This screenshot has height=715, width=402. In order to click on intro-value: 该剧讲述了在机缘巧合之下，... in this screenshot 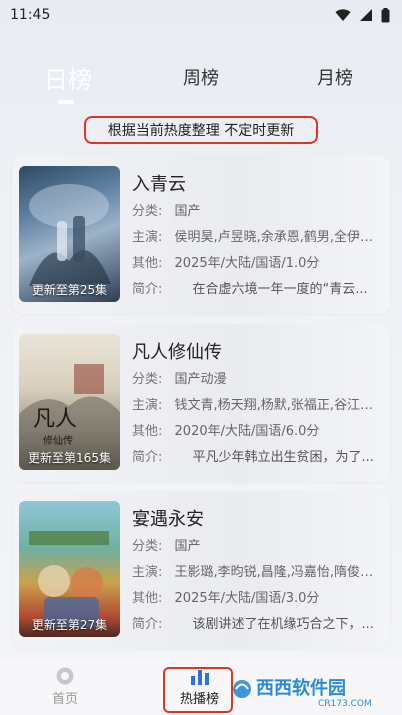, I will do `click(283, 624)`.